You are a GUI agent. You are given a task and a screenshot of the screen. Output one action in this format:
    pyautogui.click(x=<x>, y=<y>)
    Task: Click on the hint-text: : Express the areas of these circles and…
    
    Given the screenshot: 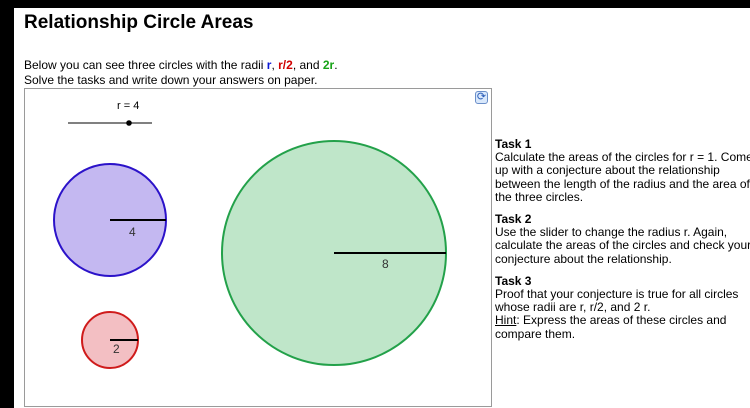 What is the action you would take?
    pyautogui.click(x=611, y=327)
    